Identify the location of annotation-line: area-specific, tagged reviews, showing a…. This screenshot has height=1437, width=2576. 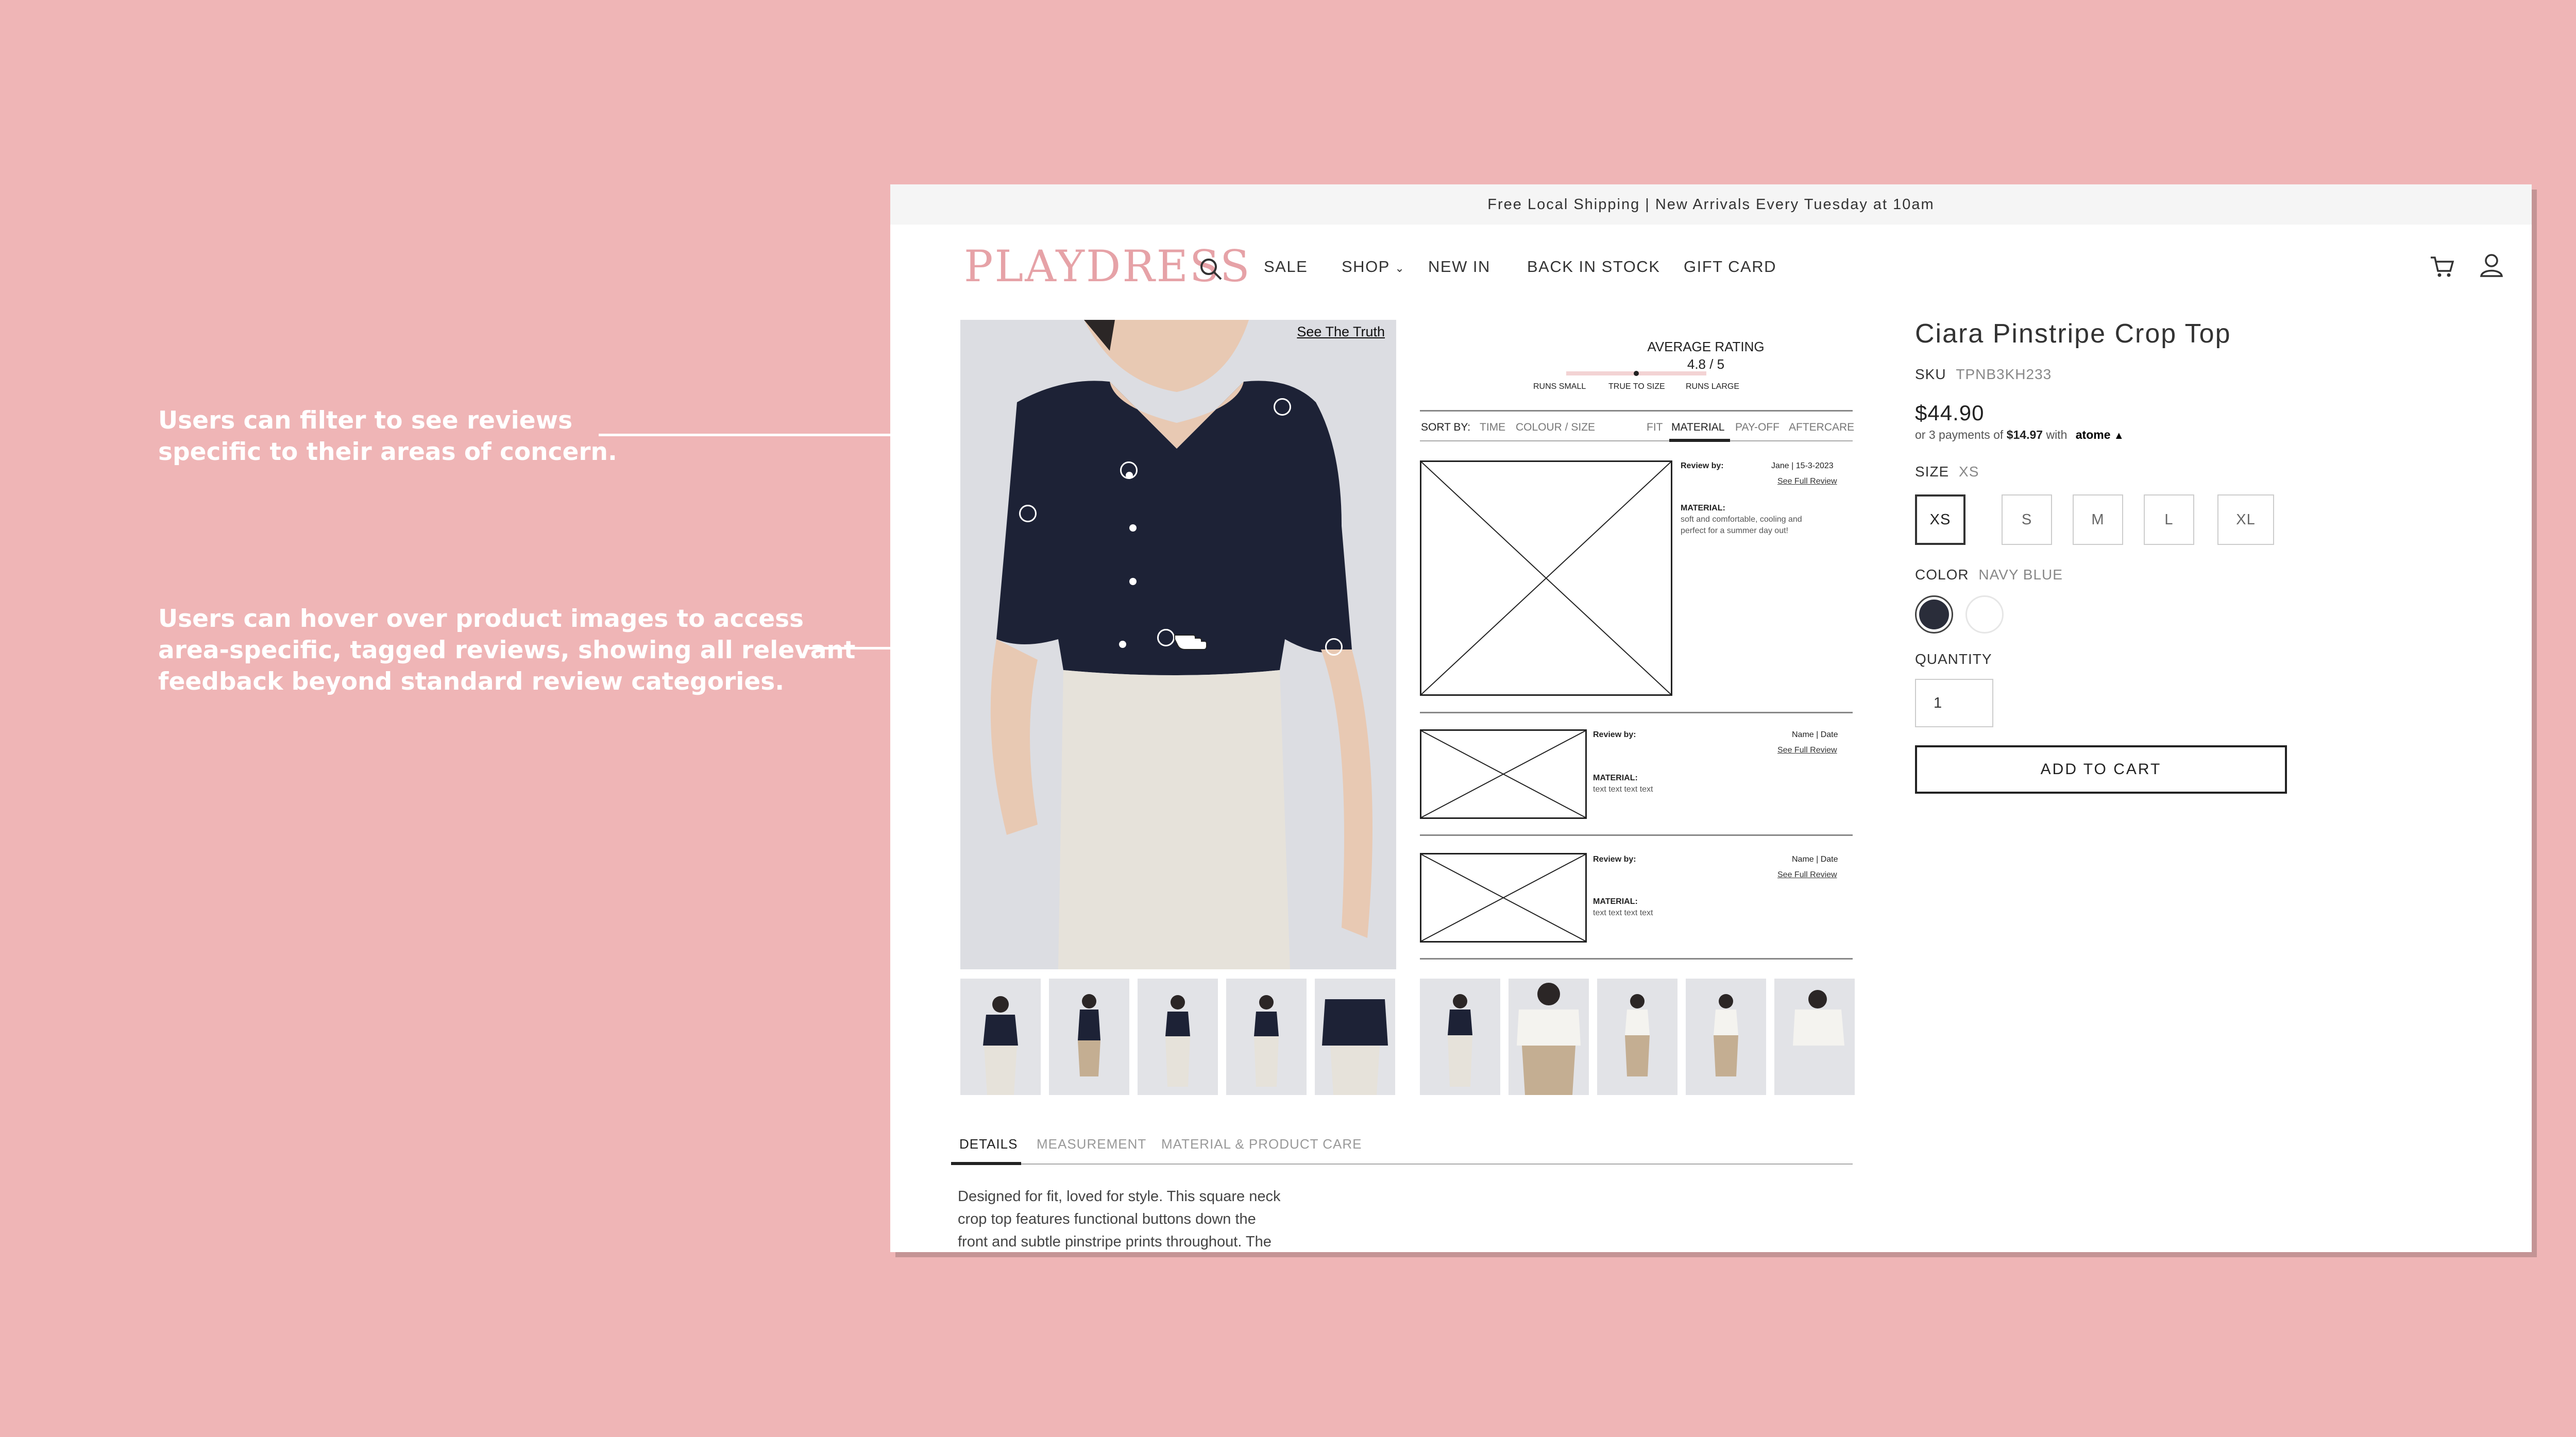
(507, 650).